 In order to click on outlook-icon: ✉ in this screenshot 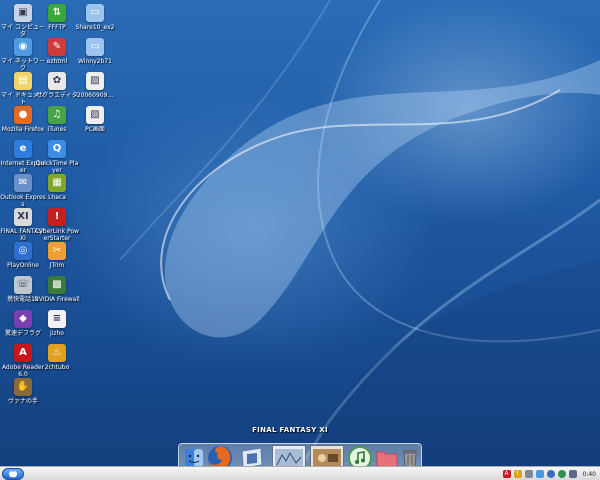, I will do `click(23, 183)`.